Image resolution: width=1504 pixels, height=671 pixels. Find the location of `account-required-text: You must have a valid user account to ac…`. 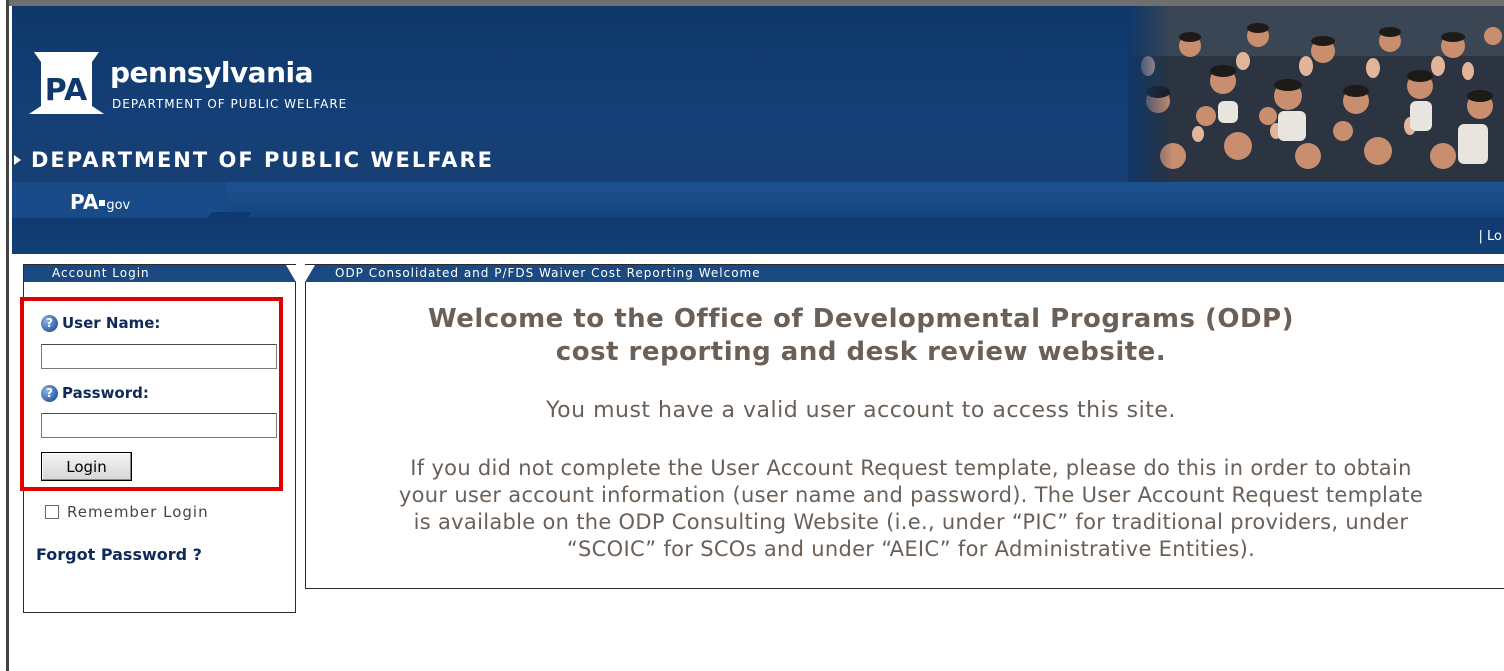

account-required-text: You must have a valid user account to ac… is located at coordinates (861, 410).